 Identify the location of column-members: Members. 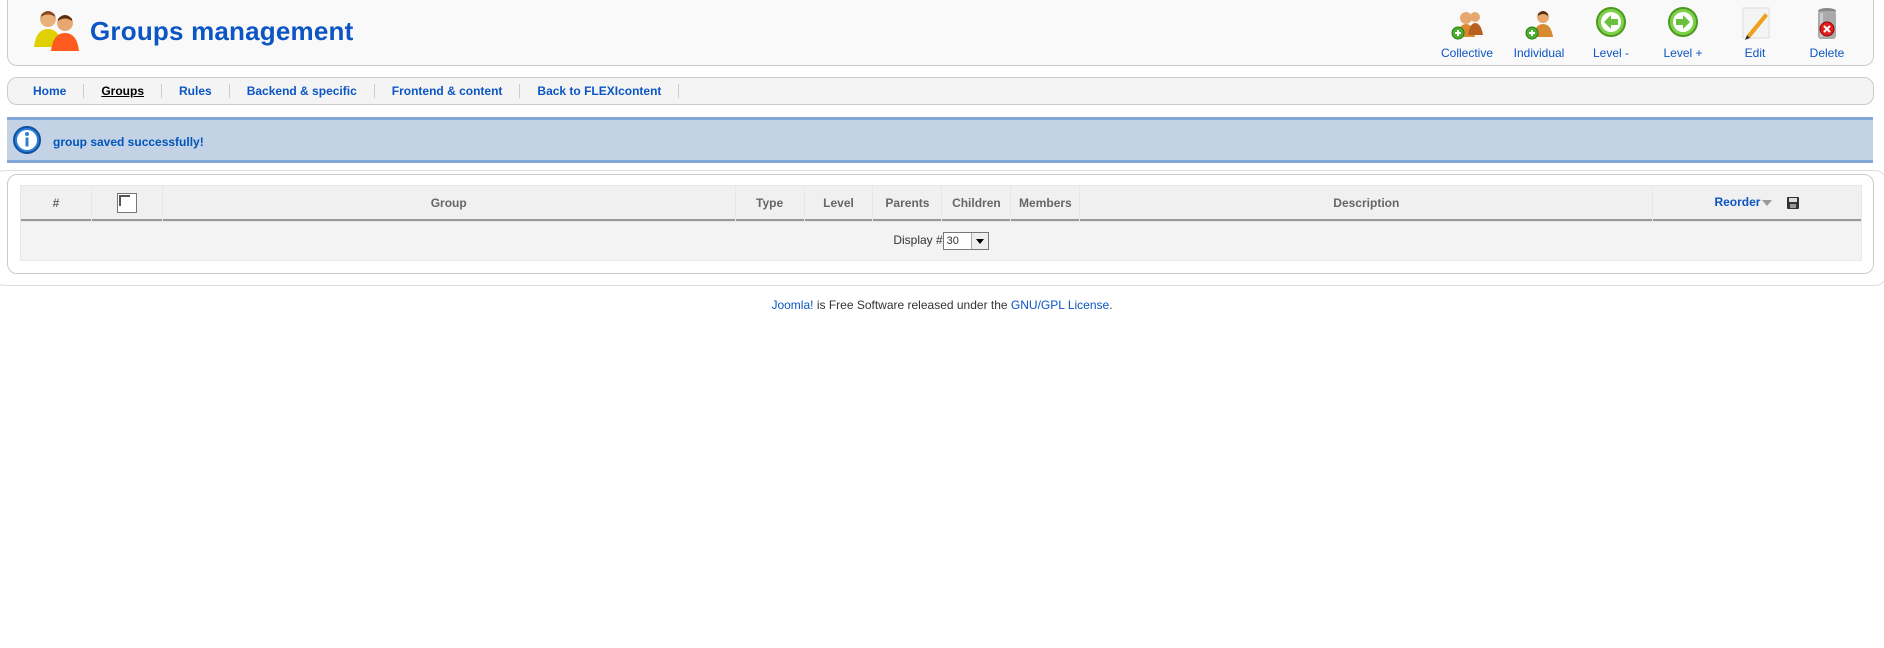
(1045, 203).